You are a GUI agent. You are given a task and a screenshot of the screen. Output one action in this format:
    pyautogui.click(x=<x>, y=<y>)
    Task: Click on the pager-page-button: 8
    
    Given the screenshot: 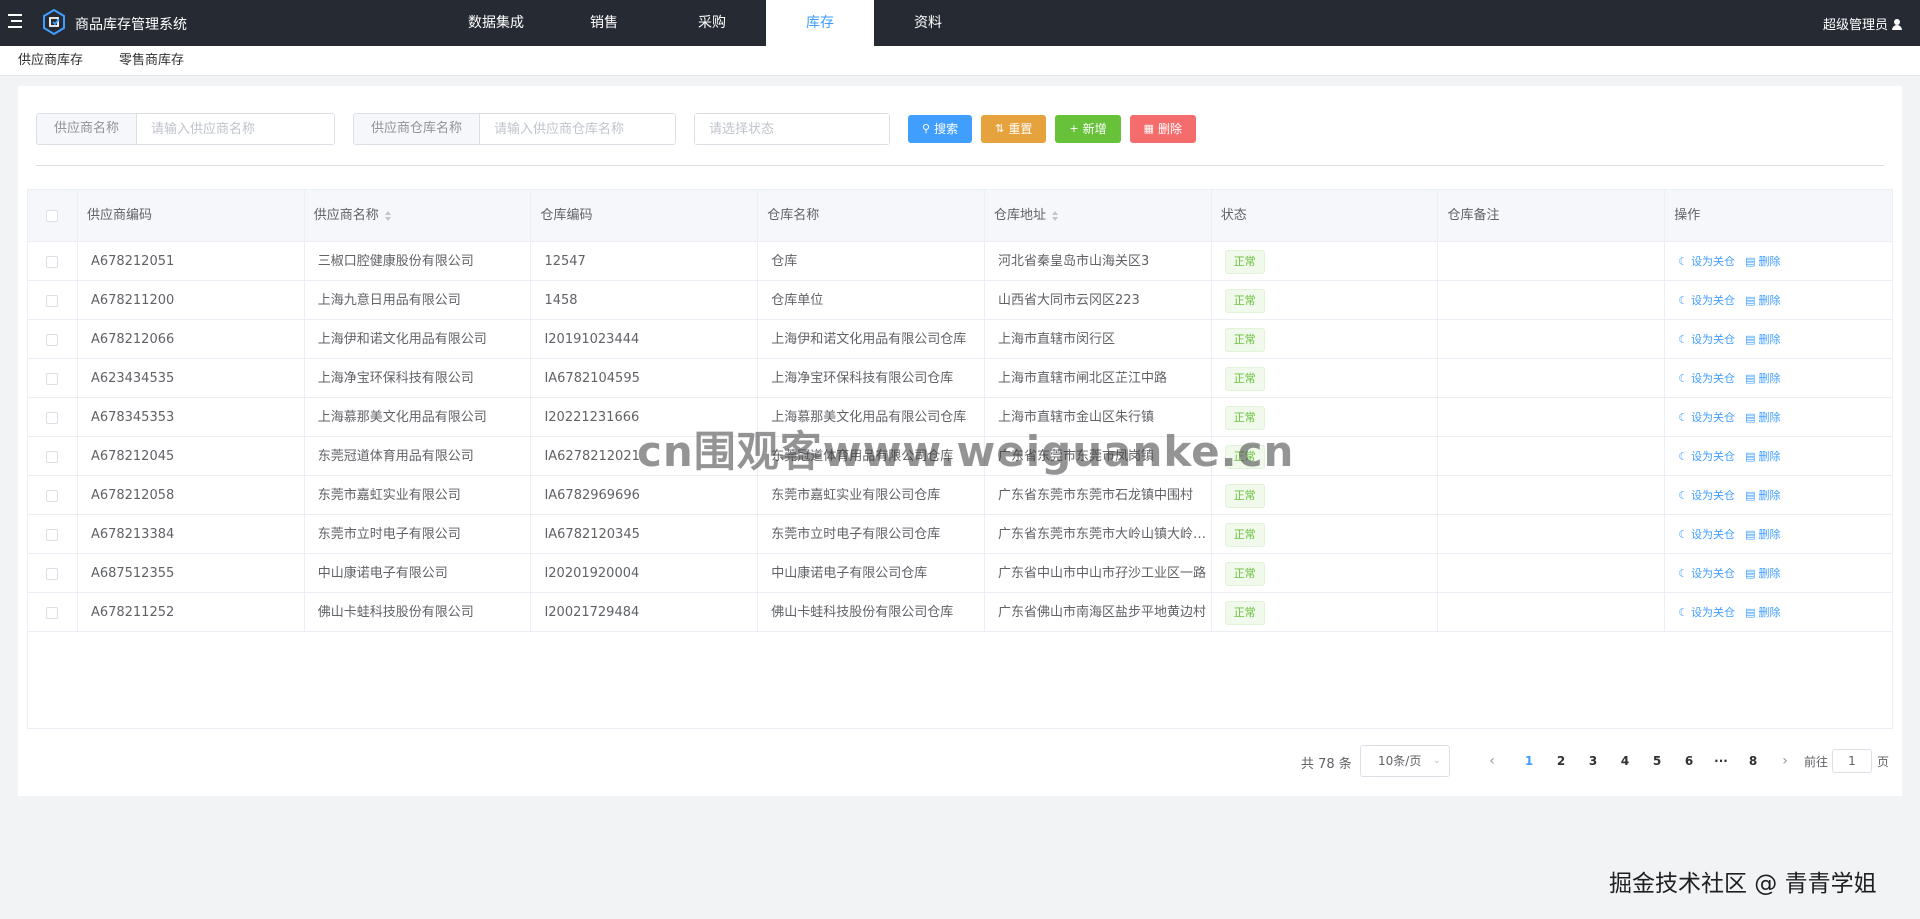 What is the action you would take?
    pyautogui.click(x=1753, y=761)
    